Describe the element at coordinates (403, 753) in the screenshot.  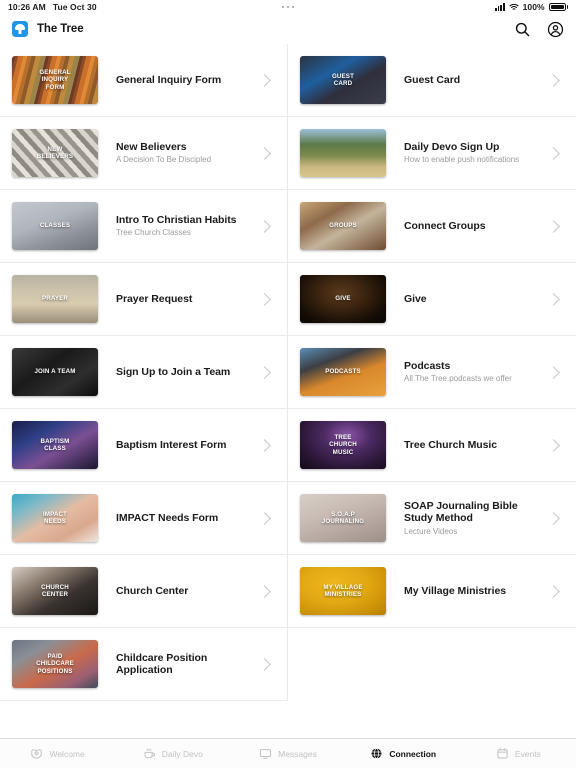
I see `tab-connection: Connection` at that location.